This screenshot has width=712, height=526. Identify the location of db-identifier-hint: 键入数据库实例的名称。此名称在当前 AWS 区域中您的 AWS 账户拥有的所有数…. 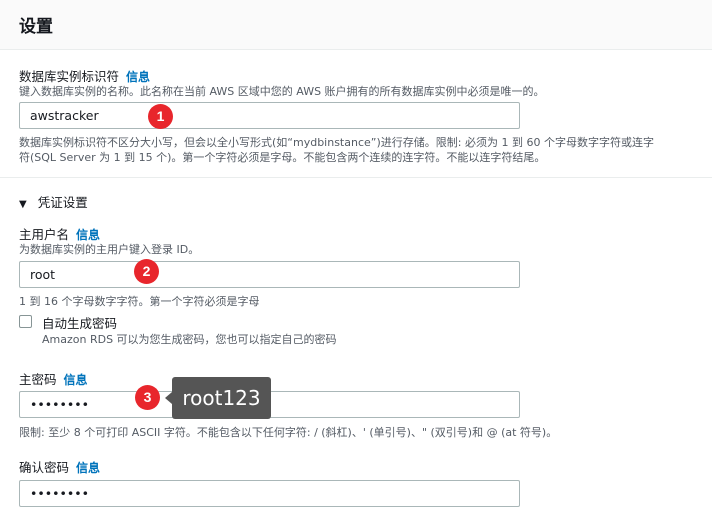
(282, 91).